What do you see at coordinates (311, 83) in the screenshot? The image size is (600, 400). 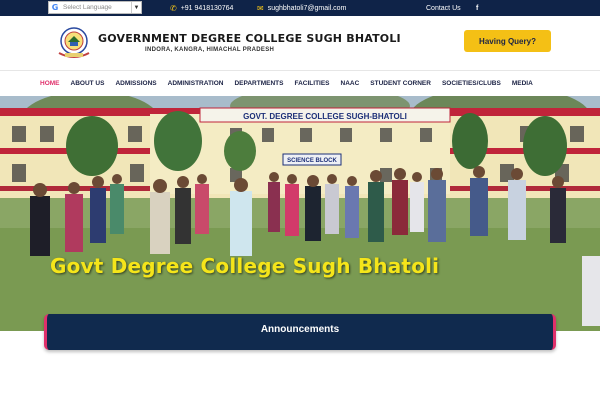 I see `nav-item-facilities: FACILITIES` at bounding box center [311, 83].